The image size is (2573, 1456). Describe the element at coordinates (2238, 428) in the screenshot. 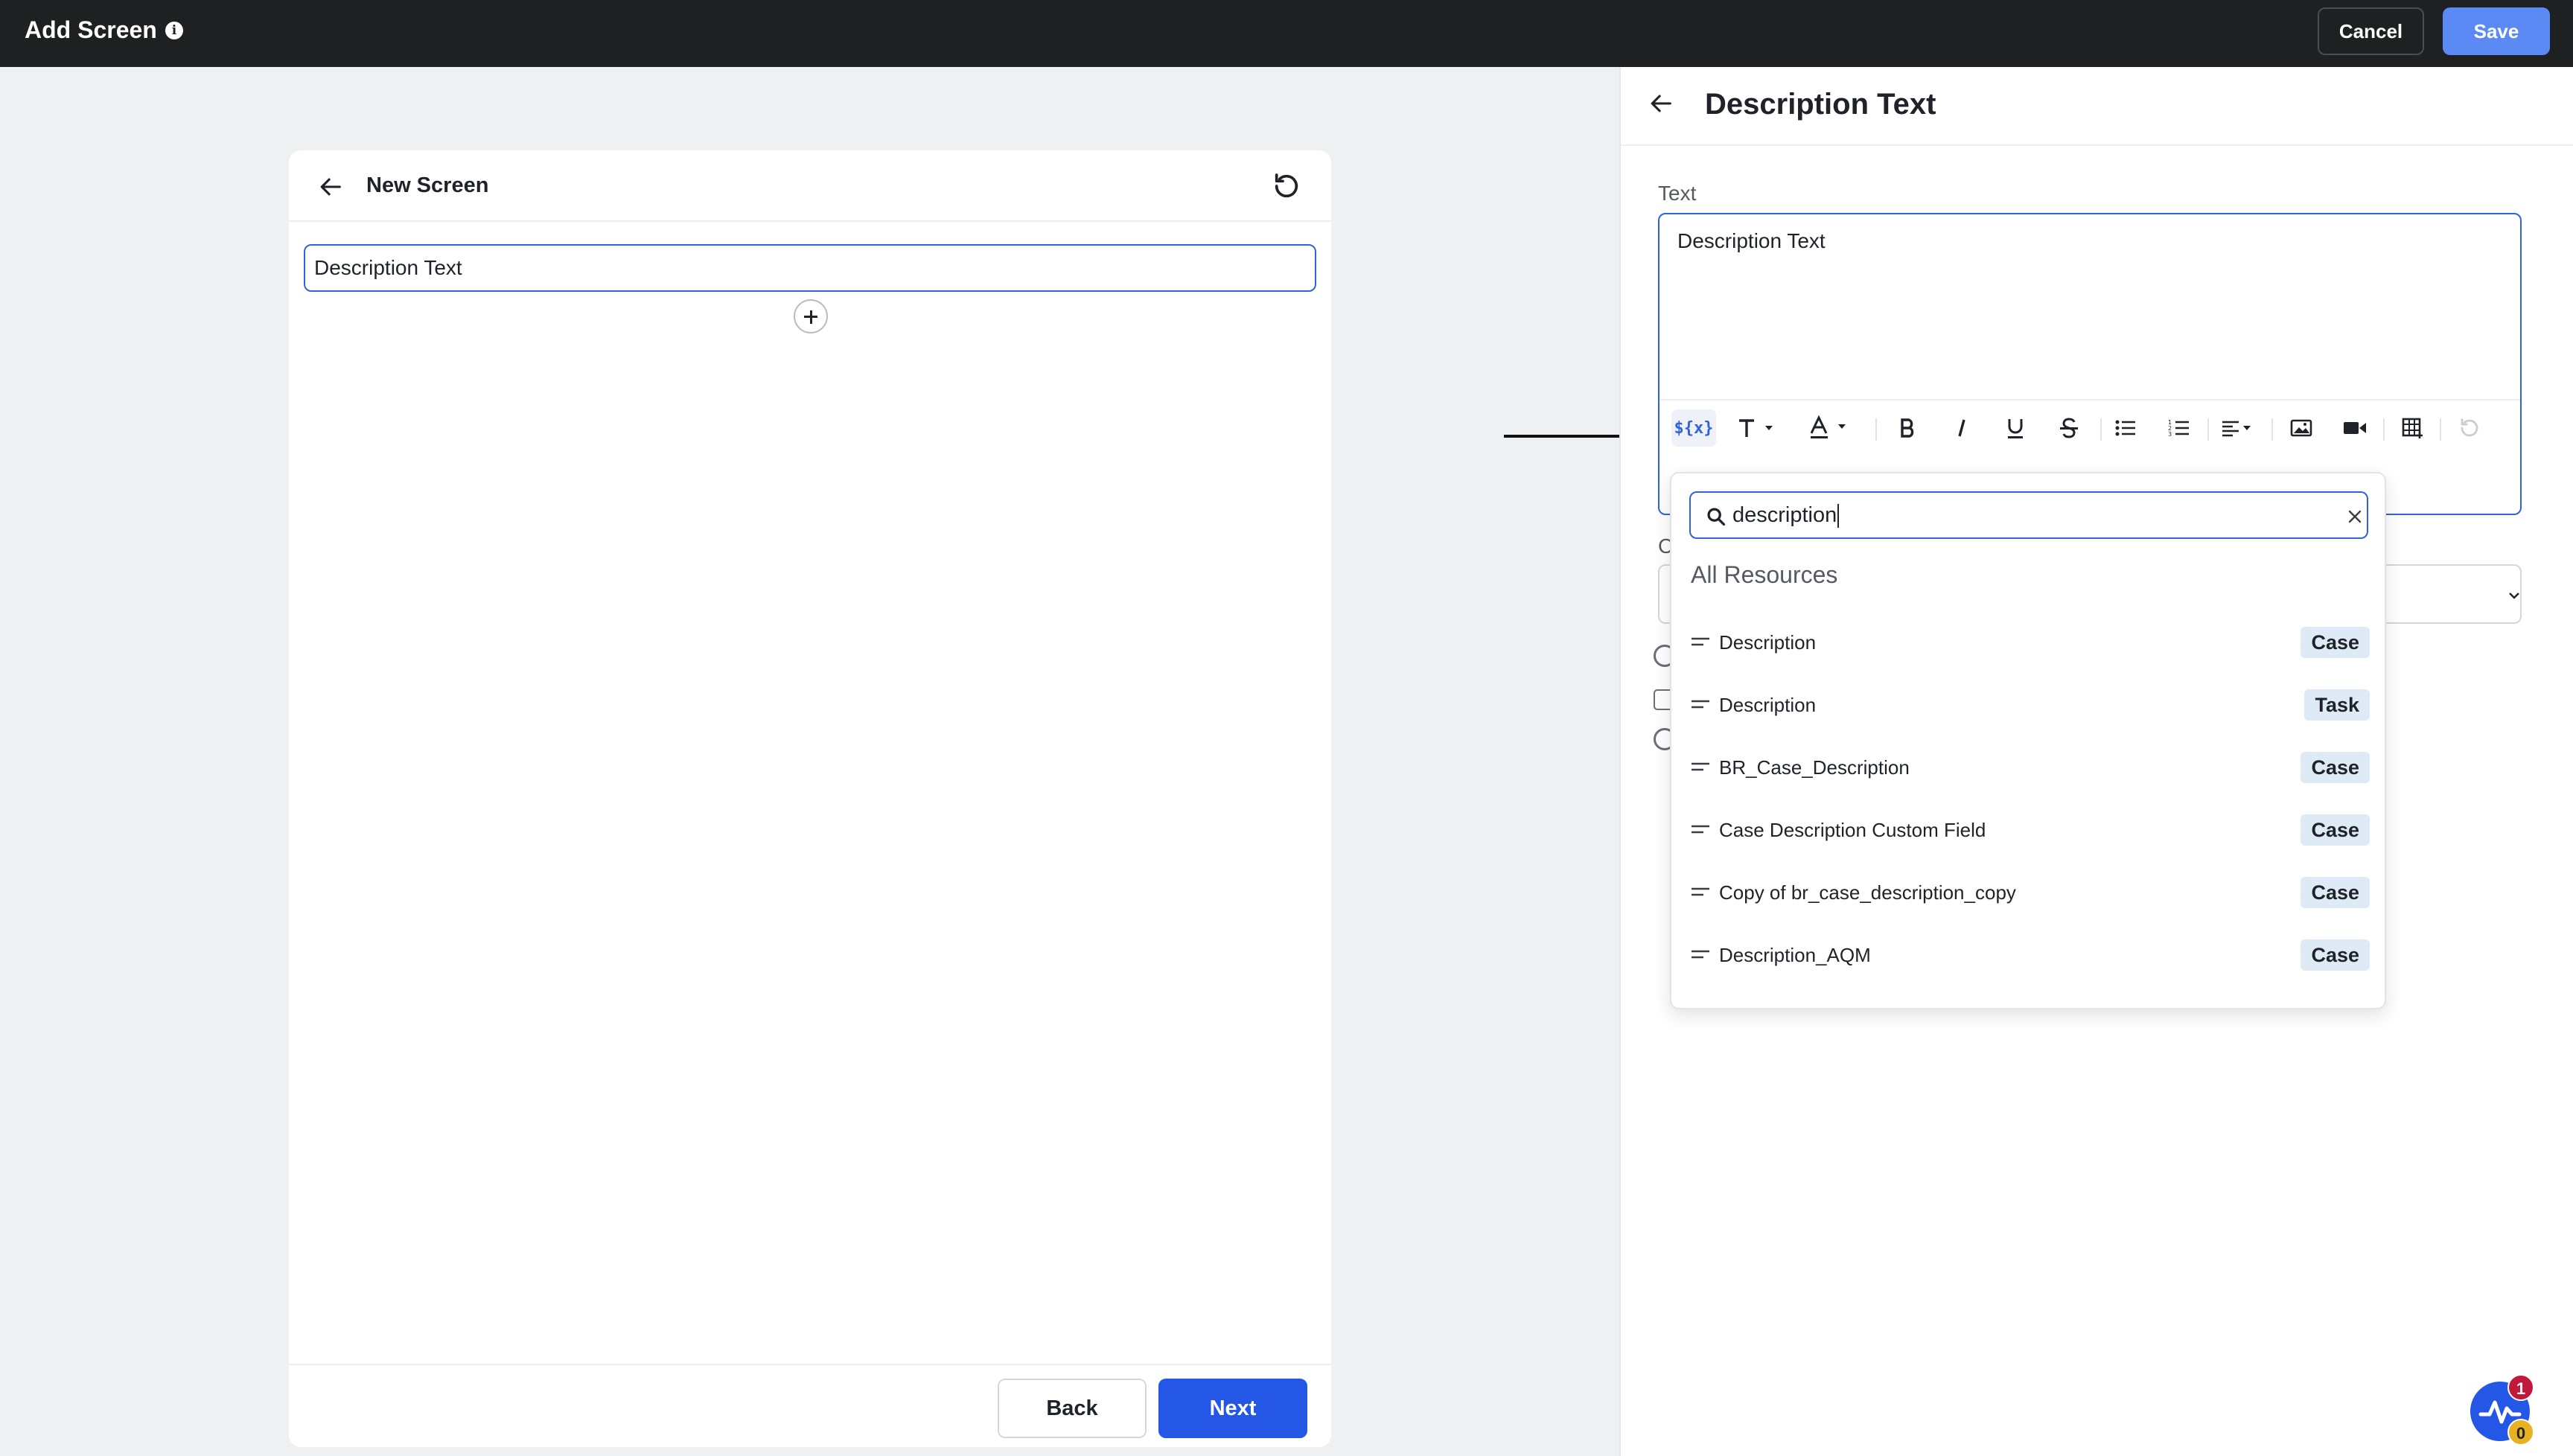

I see `align-icon` at that location.